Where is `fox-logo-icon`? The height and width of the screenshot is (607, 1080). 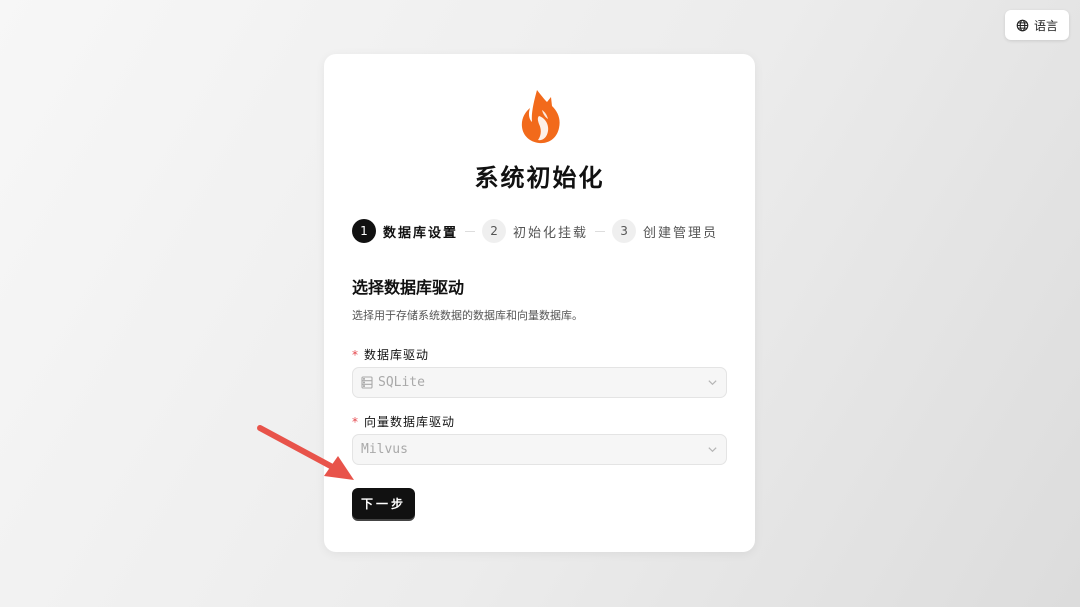
fox-logo-icon is located at coordinates (540, 117).